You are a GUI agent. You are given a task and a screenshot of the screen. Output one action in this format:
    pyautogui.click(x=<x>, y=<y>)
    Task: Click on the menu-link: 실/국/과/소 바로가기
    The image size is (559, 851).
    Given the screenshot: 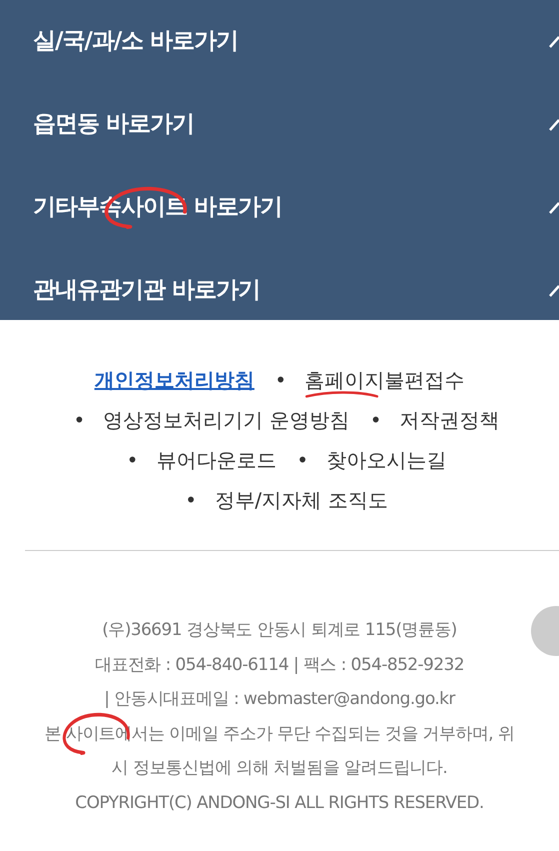 What is the action you would take?
    pyautogui.click(x=135, y=41)
    